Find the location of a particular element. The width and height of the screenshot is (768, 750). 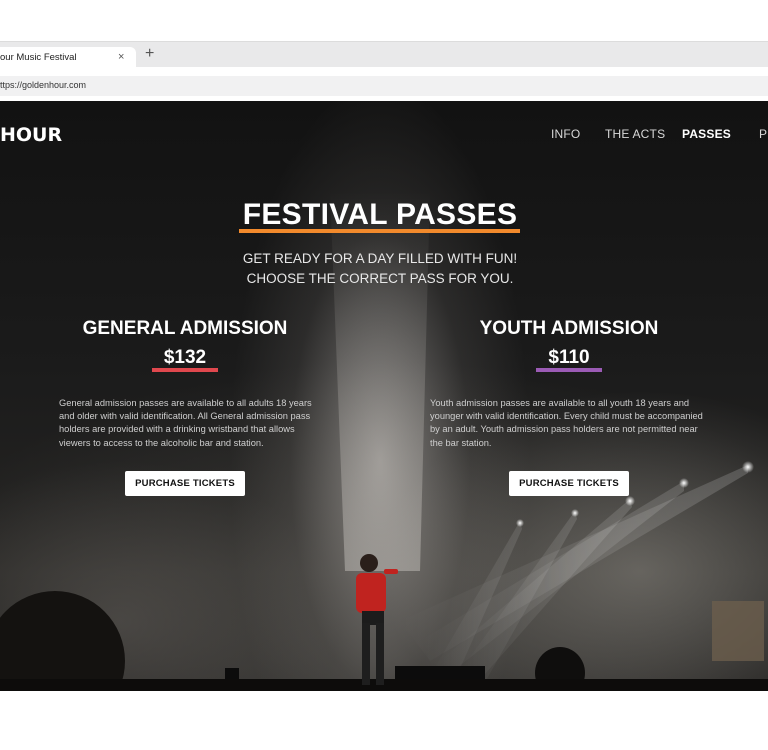

tab-title: our Music Festival is located at coordinates (38, 57).